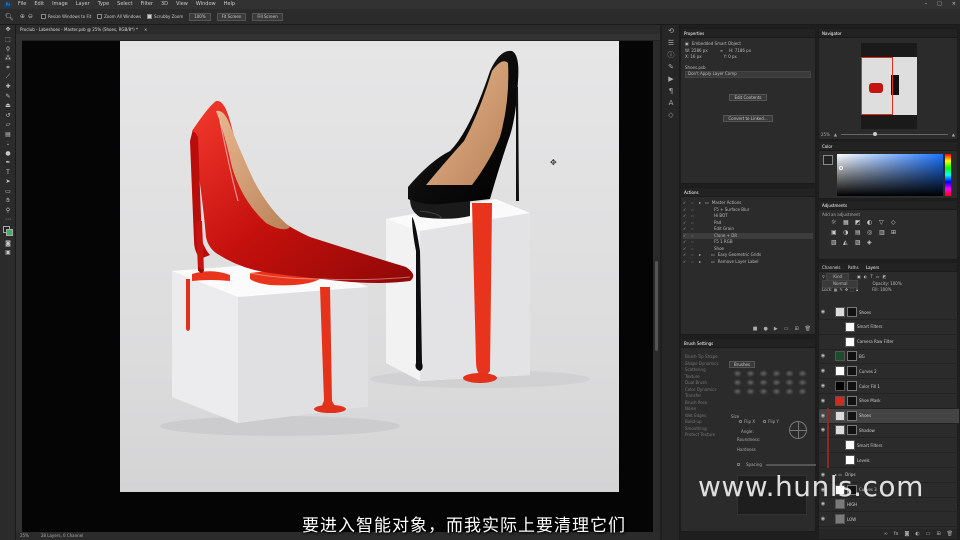  I want to click on fill-screen-button: Fill Screen, so click(267, 16).